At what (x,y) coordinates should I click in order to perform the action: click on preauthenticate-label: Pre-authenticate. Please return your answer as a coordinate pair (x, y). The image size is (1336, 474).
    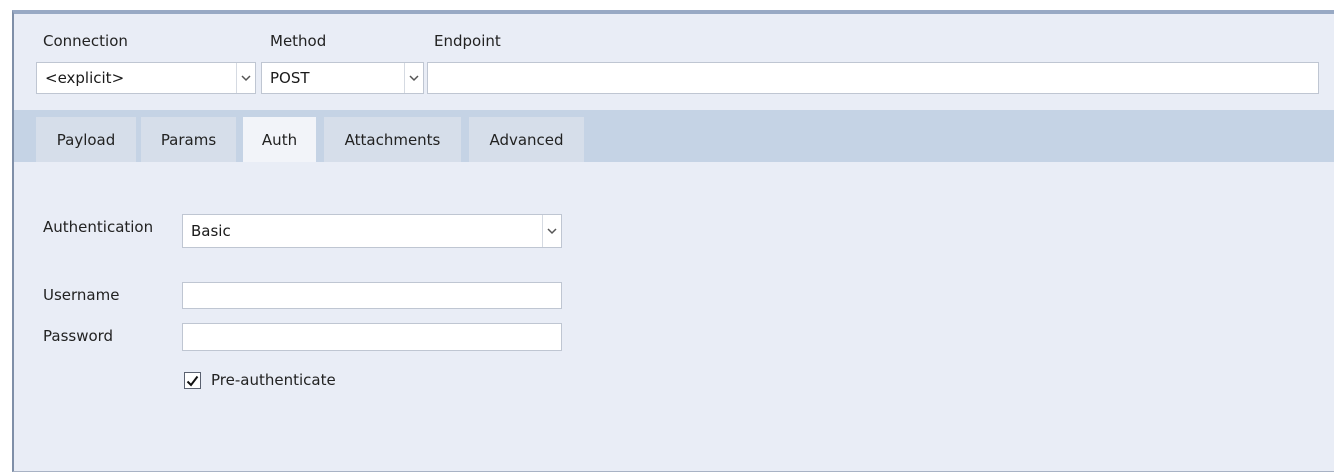
    Looking at the image, I should click on (273, 380).